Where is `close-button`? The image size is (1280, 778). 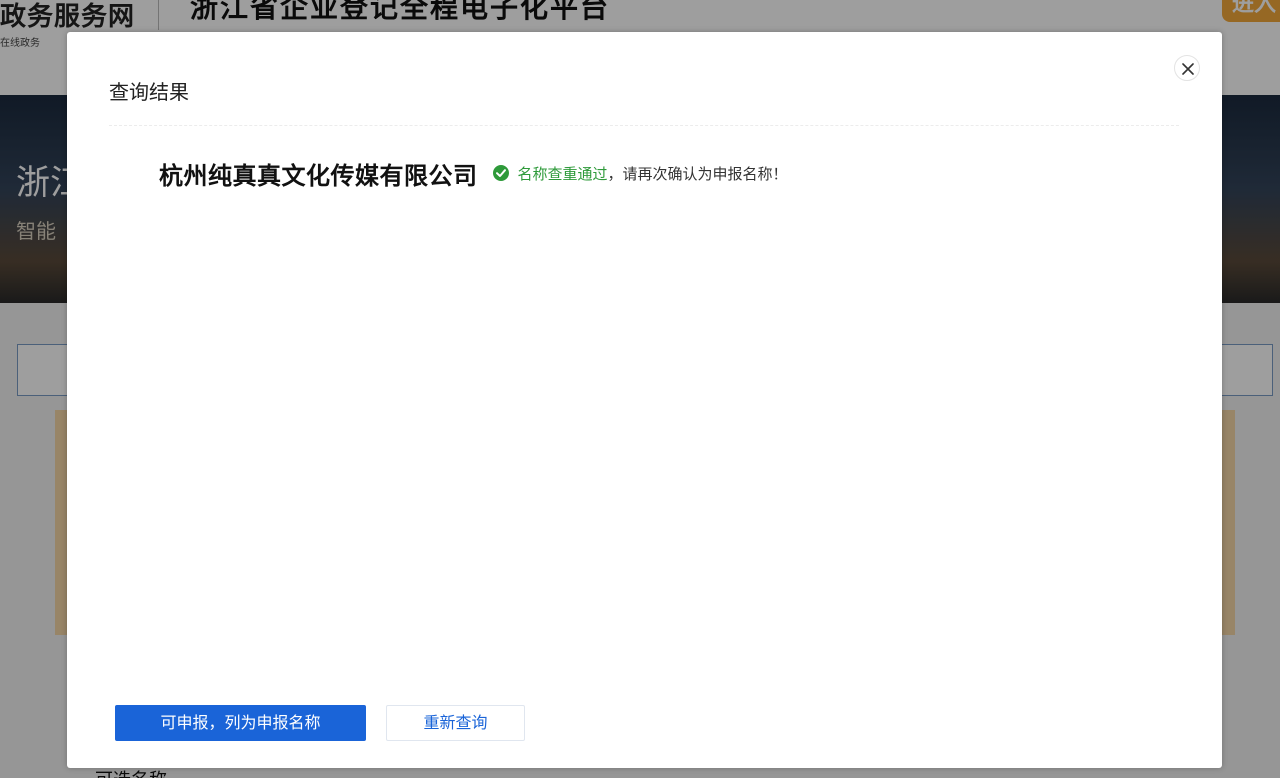
close-button is located at coordinates (1187, 68).